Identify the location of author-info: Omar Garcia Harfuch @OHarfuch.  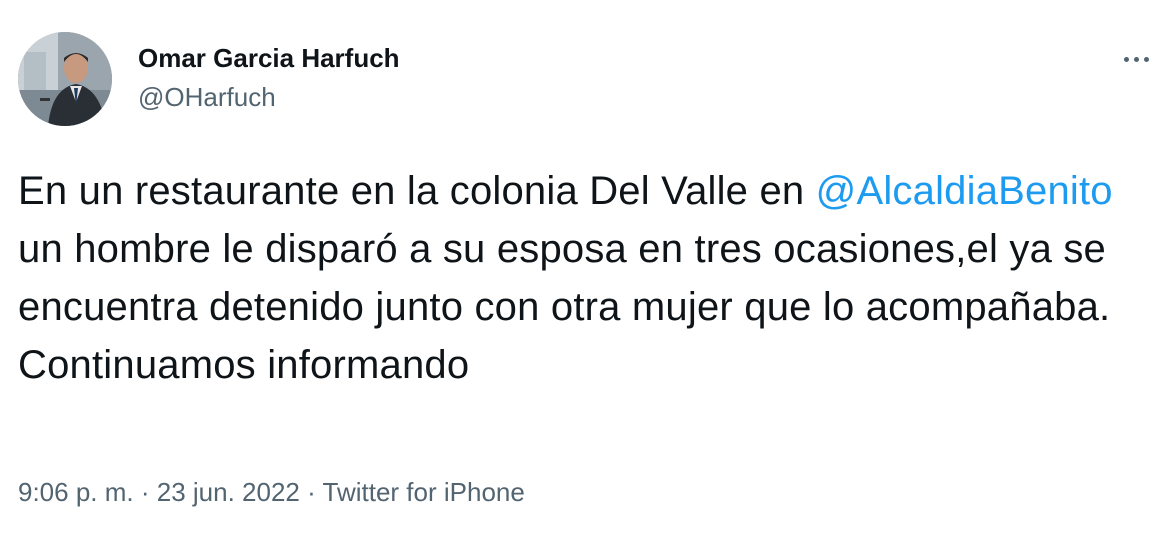
(269, 77).